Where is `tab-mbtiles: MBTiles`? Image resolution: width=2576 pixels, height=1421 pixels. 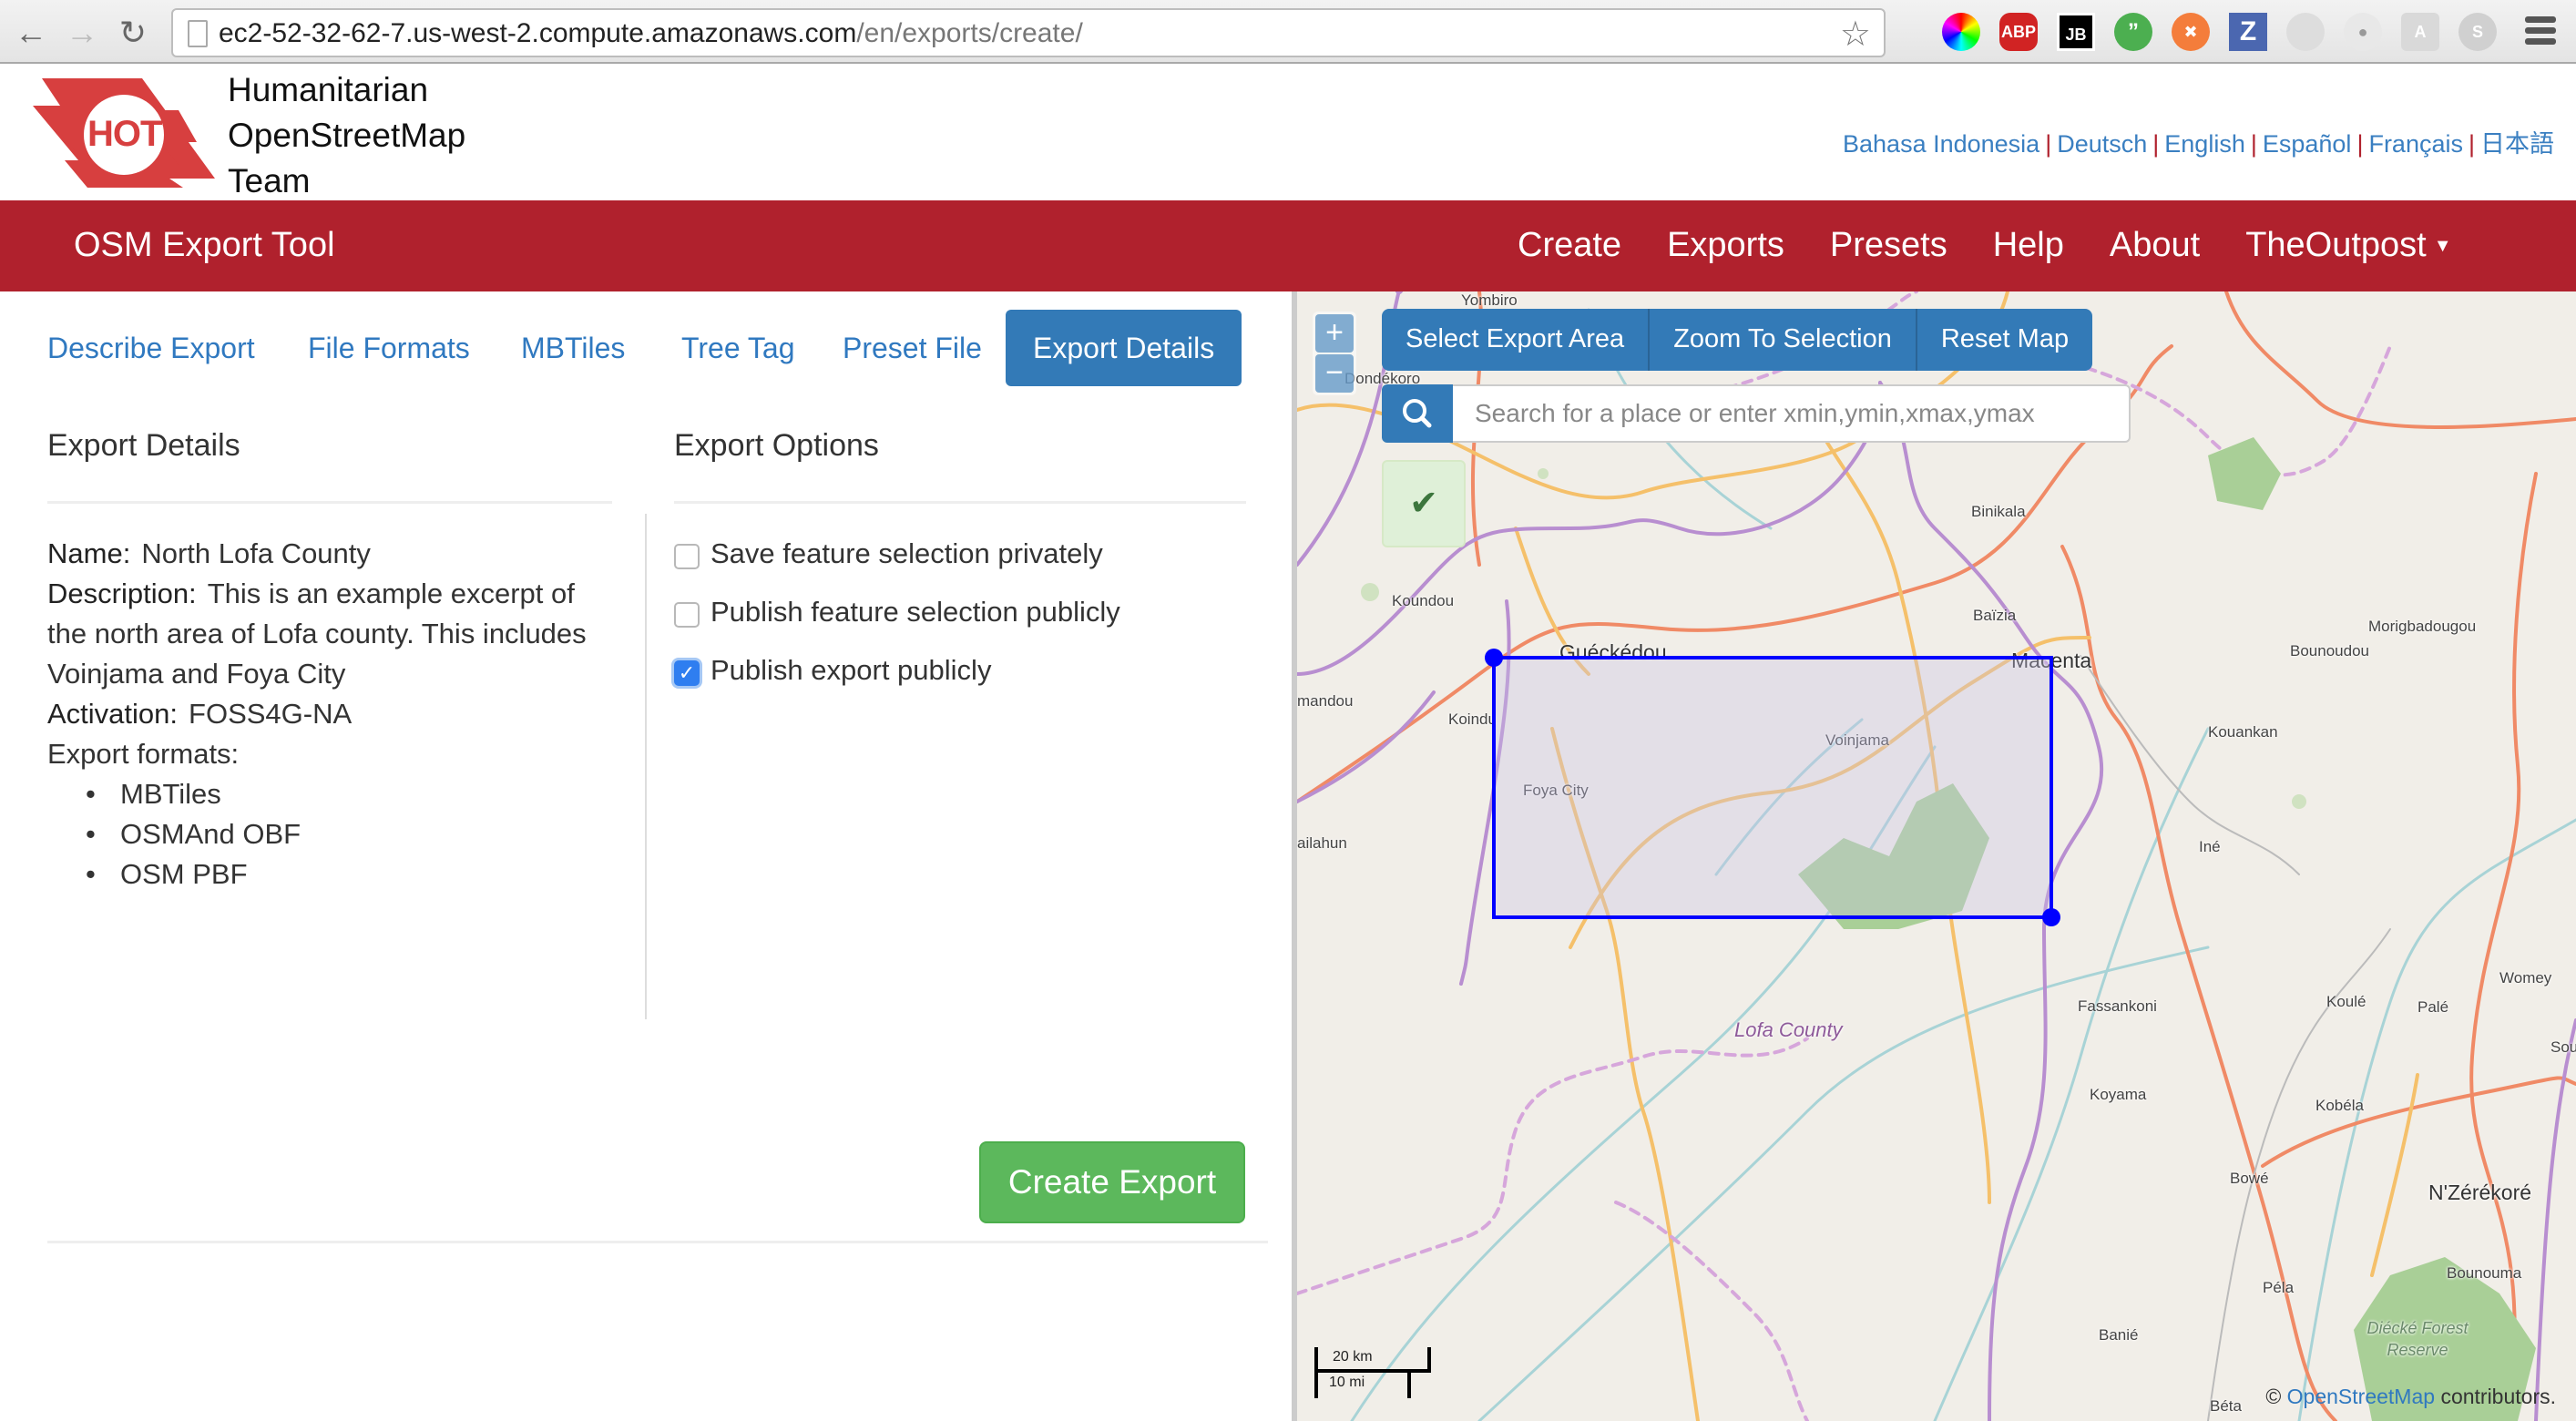
tab-mbtiles: MBTiles is located at coordinates (573, 348).